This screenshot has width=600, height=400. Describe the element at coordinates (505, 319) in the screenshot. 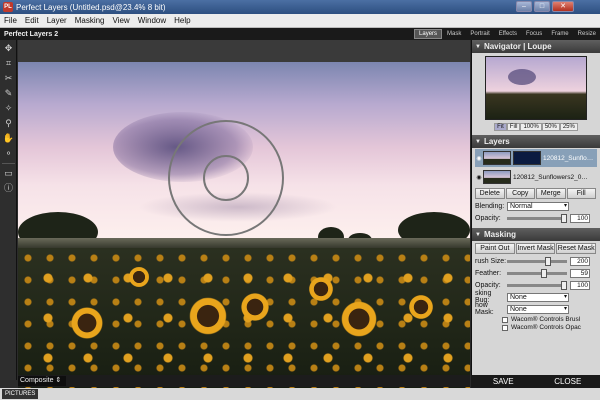

I see `wacom-brush-checkbox` at that location.